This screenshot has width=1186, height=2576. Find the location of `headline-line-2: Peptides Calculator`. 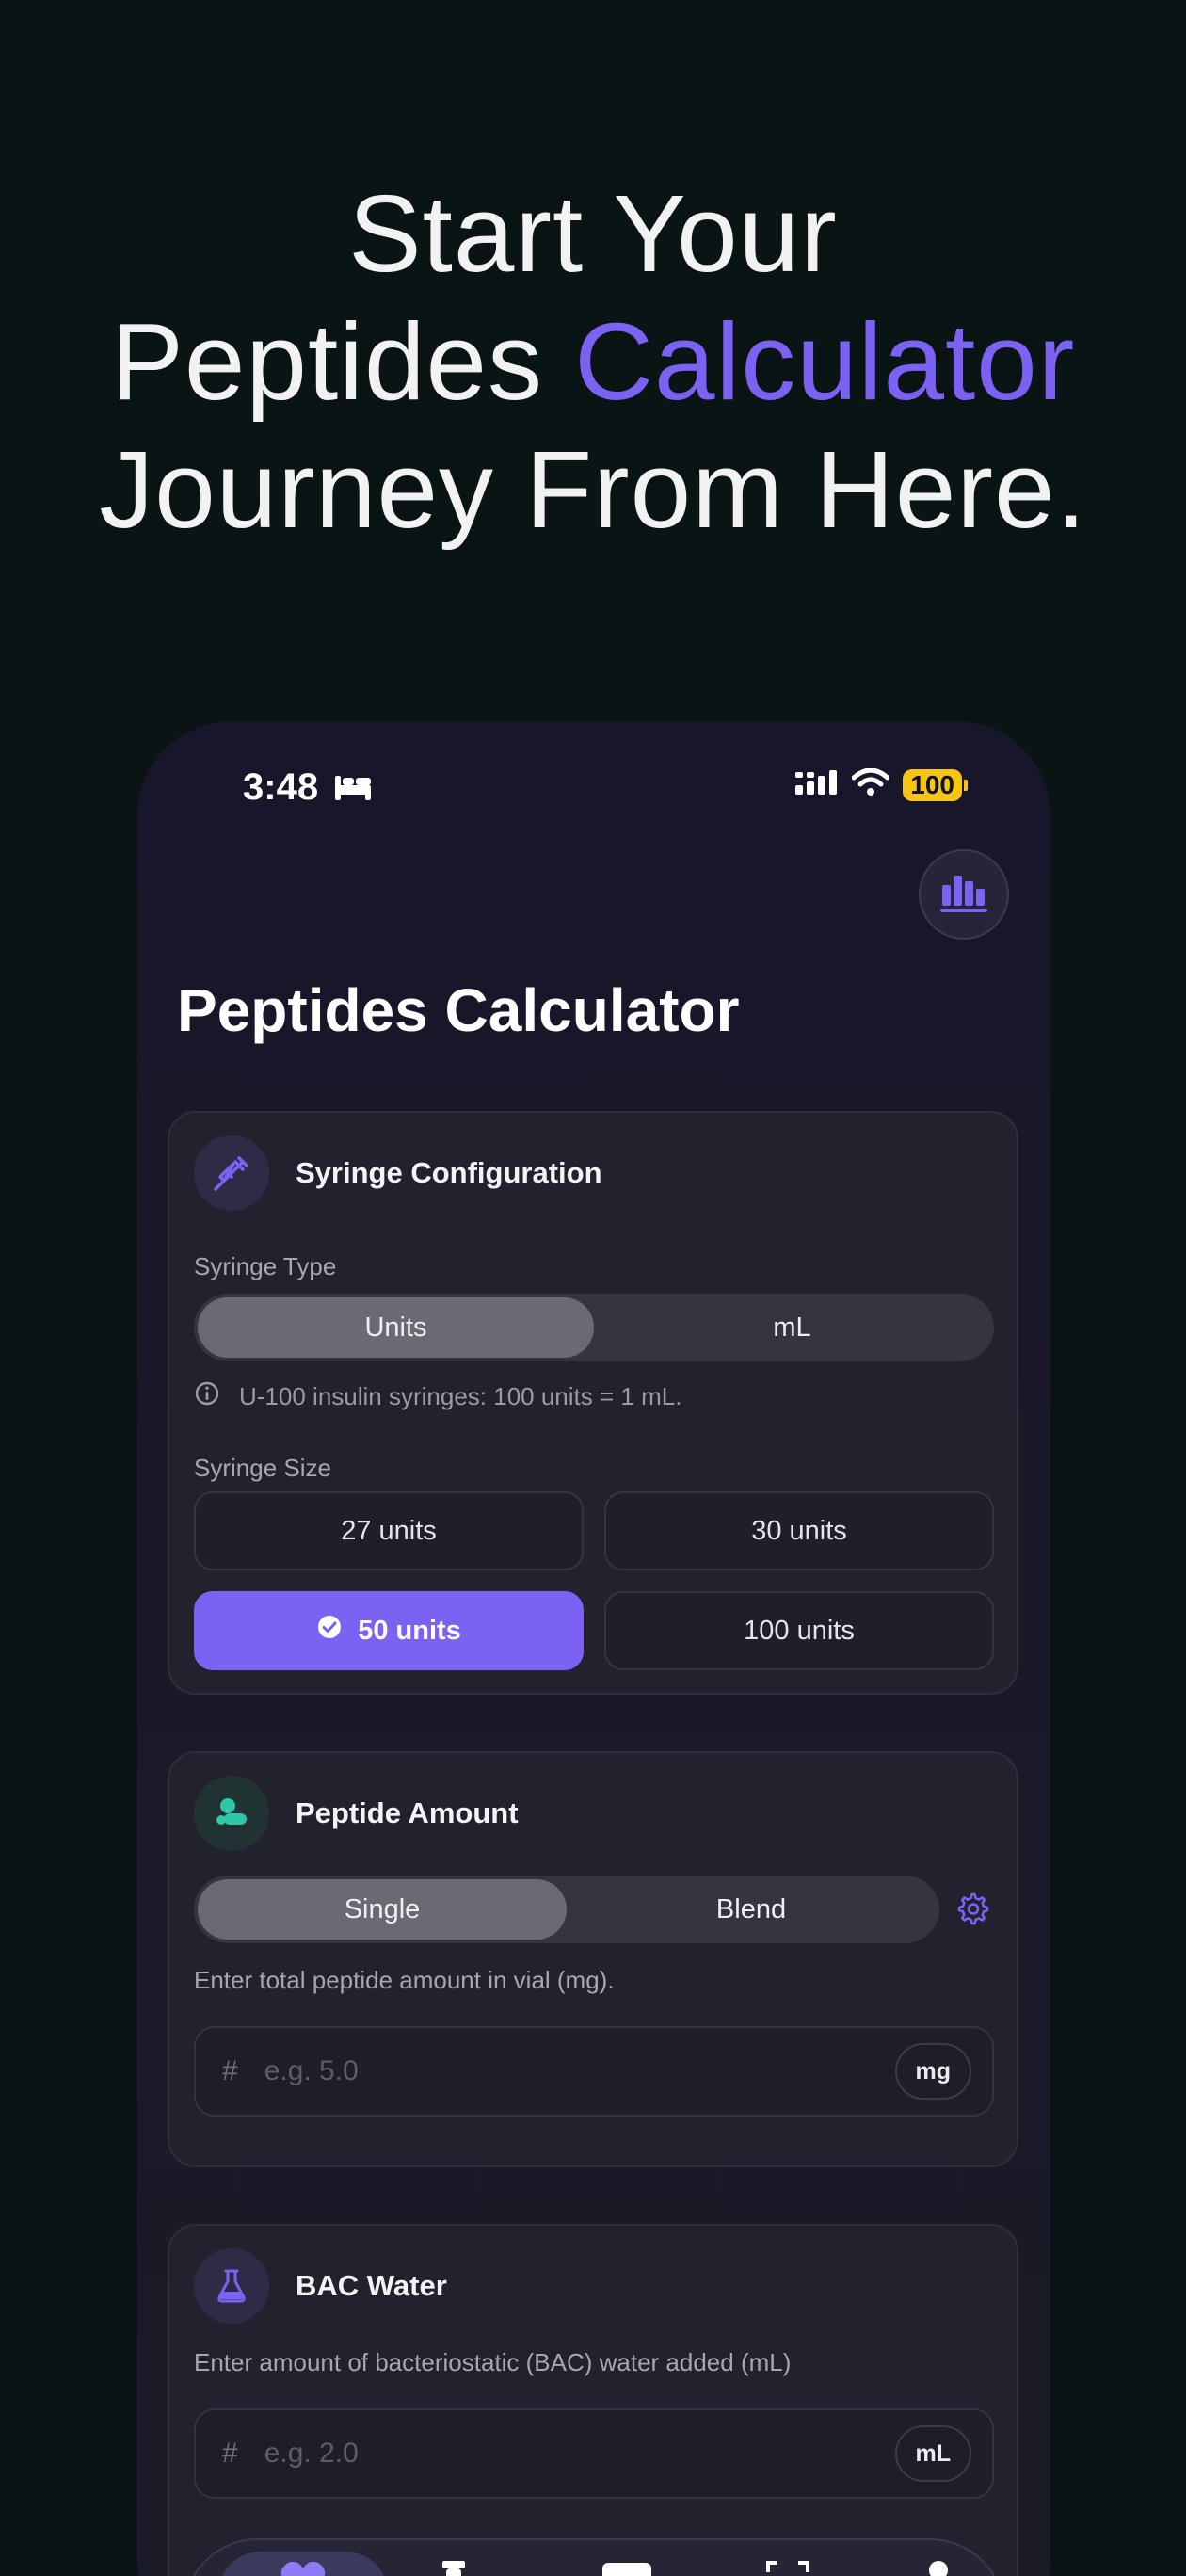

headline-line-2: Peptides Calculator is located at coordinates (593, 362).